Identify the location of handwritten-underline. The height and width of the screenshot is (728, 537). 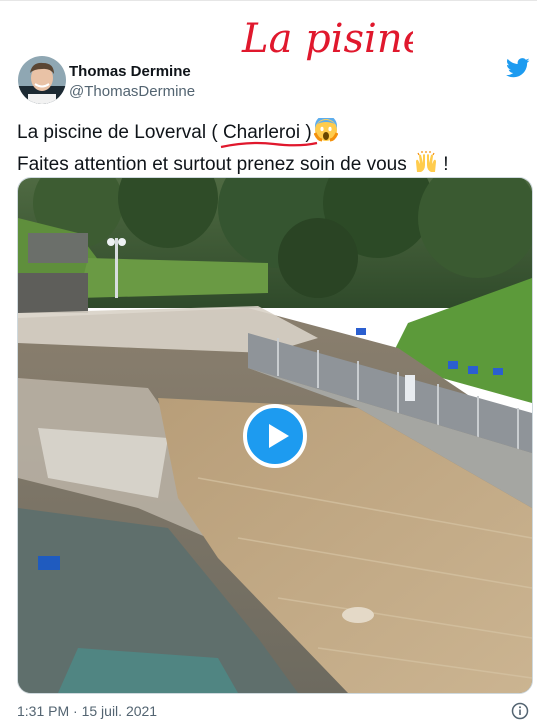
(269, 145).